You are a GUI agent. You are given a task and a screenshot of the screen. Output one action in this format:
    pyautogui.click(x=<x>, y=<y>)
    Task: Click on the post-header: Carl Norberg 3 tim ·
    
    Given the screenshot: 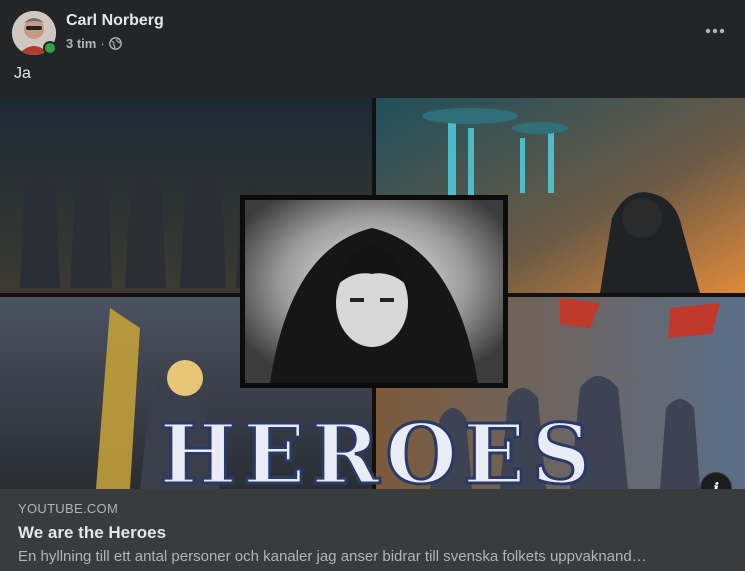 What is the action you would take?
    pyautogui.click(x=372, y=30)
    